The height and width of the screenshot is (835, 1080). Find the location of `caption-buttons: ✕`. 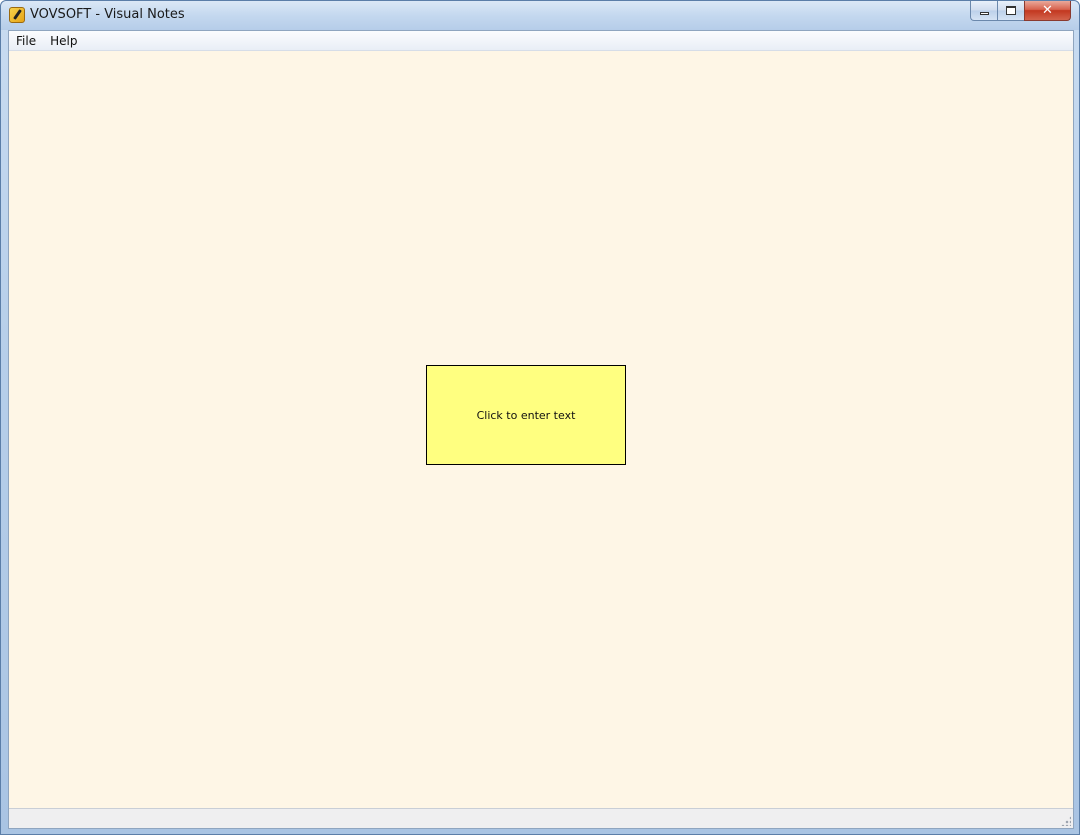

caption-buttons: ✕ is located at coordinates (1020, 11).